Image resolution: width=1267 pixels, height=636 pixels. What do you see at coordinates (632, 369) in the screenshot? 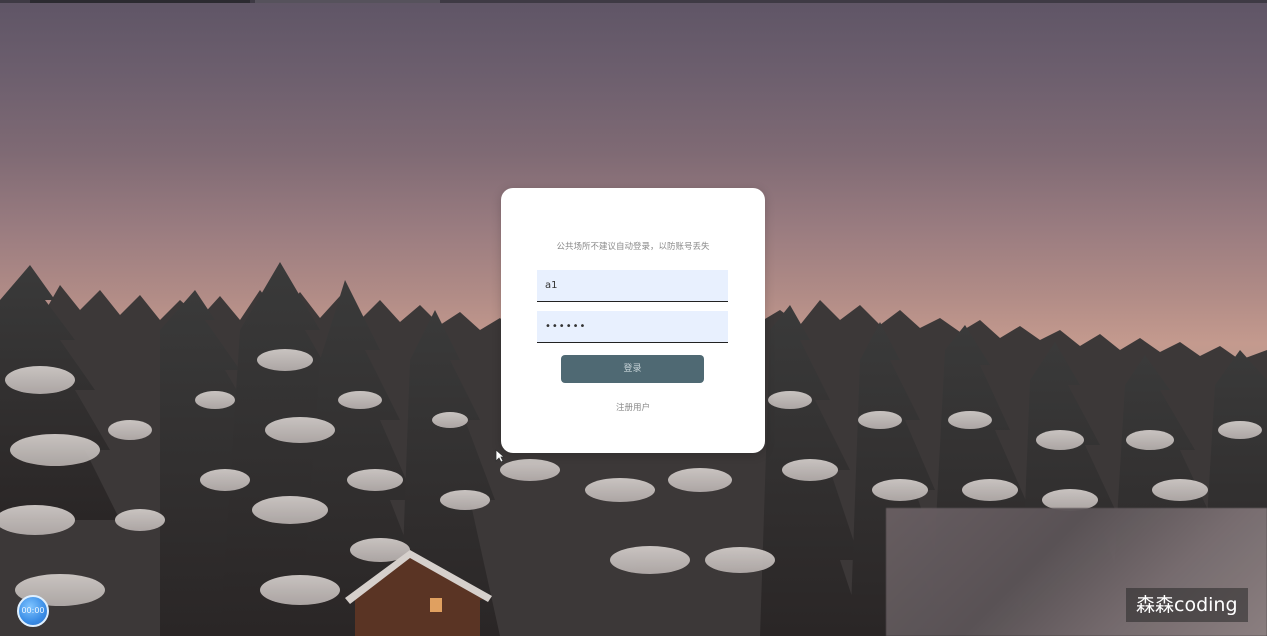
I see `login-button: 登录` at bounding box center [632, 369].